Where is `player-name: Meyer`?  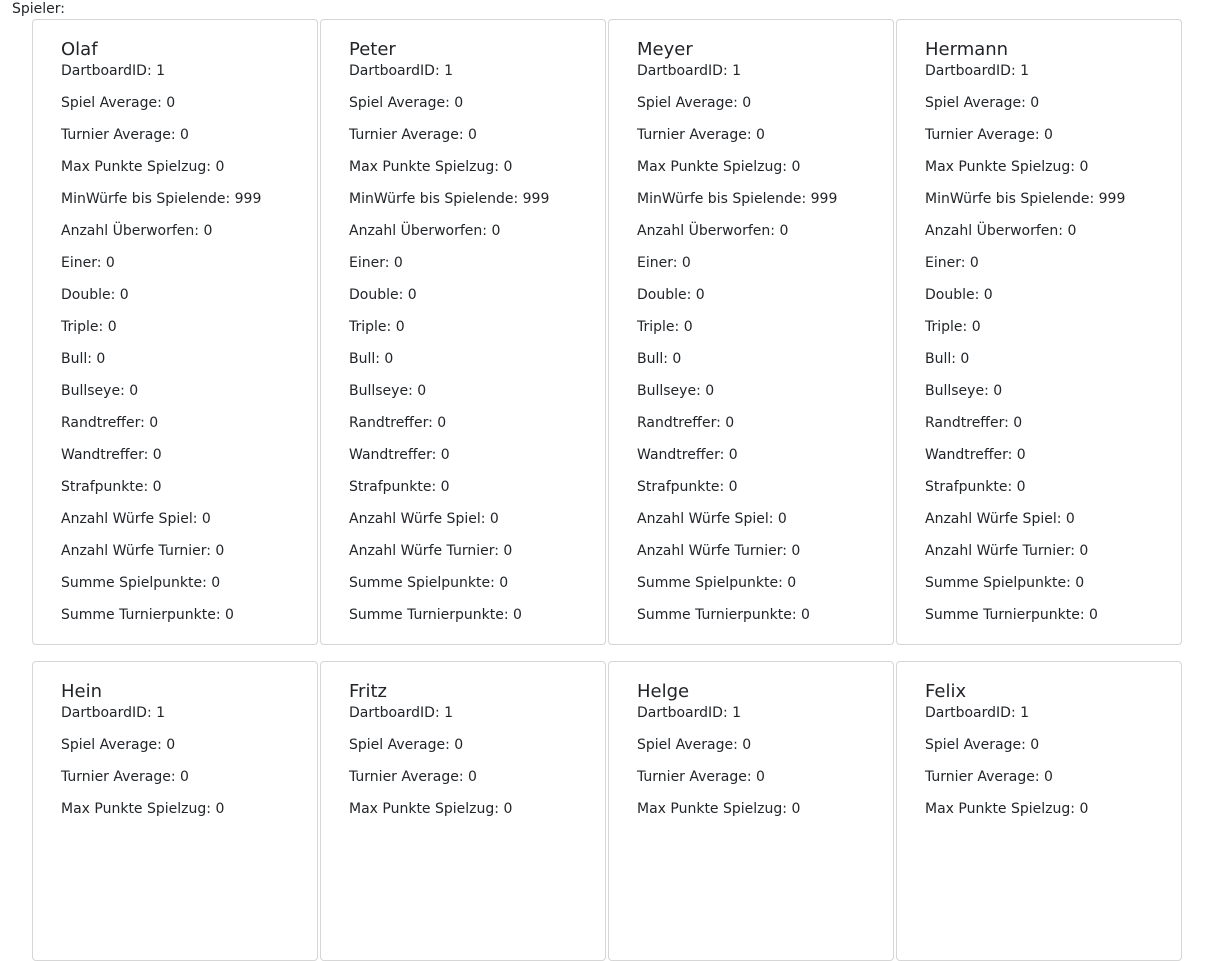
player-name: Meyer is located at coordinates (665, 49).